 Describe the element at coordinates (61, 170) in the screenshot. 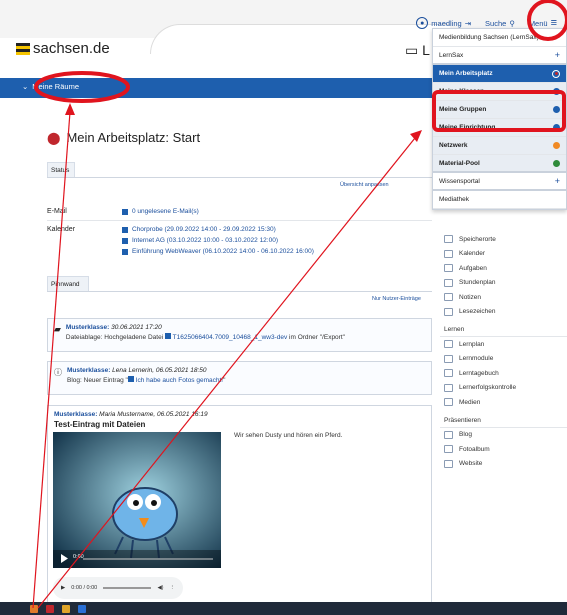

I see `tab-status: Status` at that location.